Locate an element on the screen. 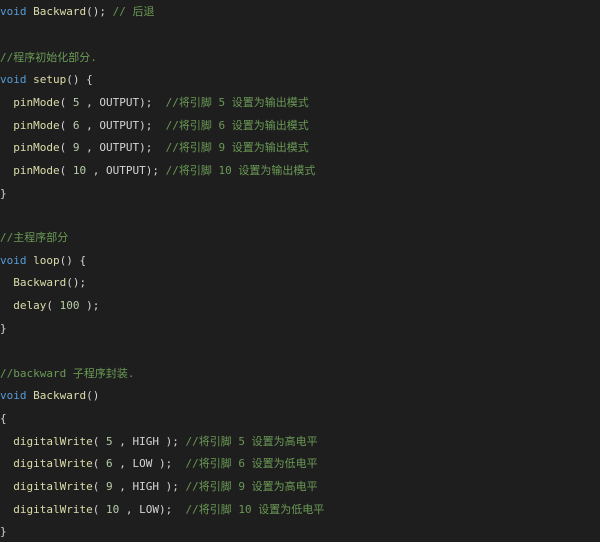 The height and width of the screenshot is (542, 600). code-line: void setup() { is located at coordinates (46, 80).